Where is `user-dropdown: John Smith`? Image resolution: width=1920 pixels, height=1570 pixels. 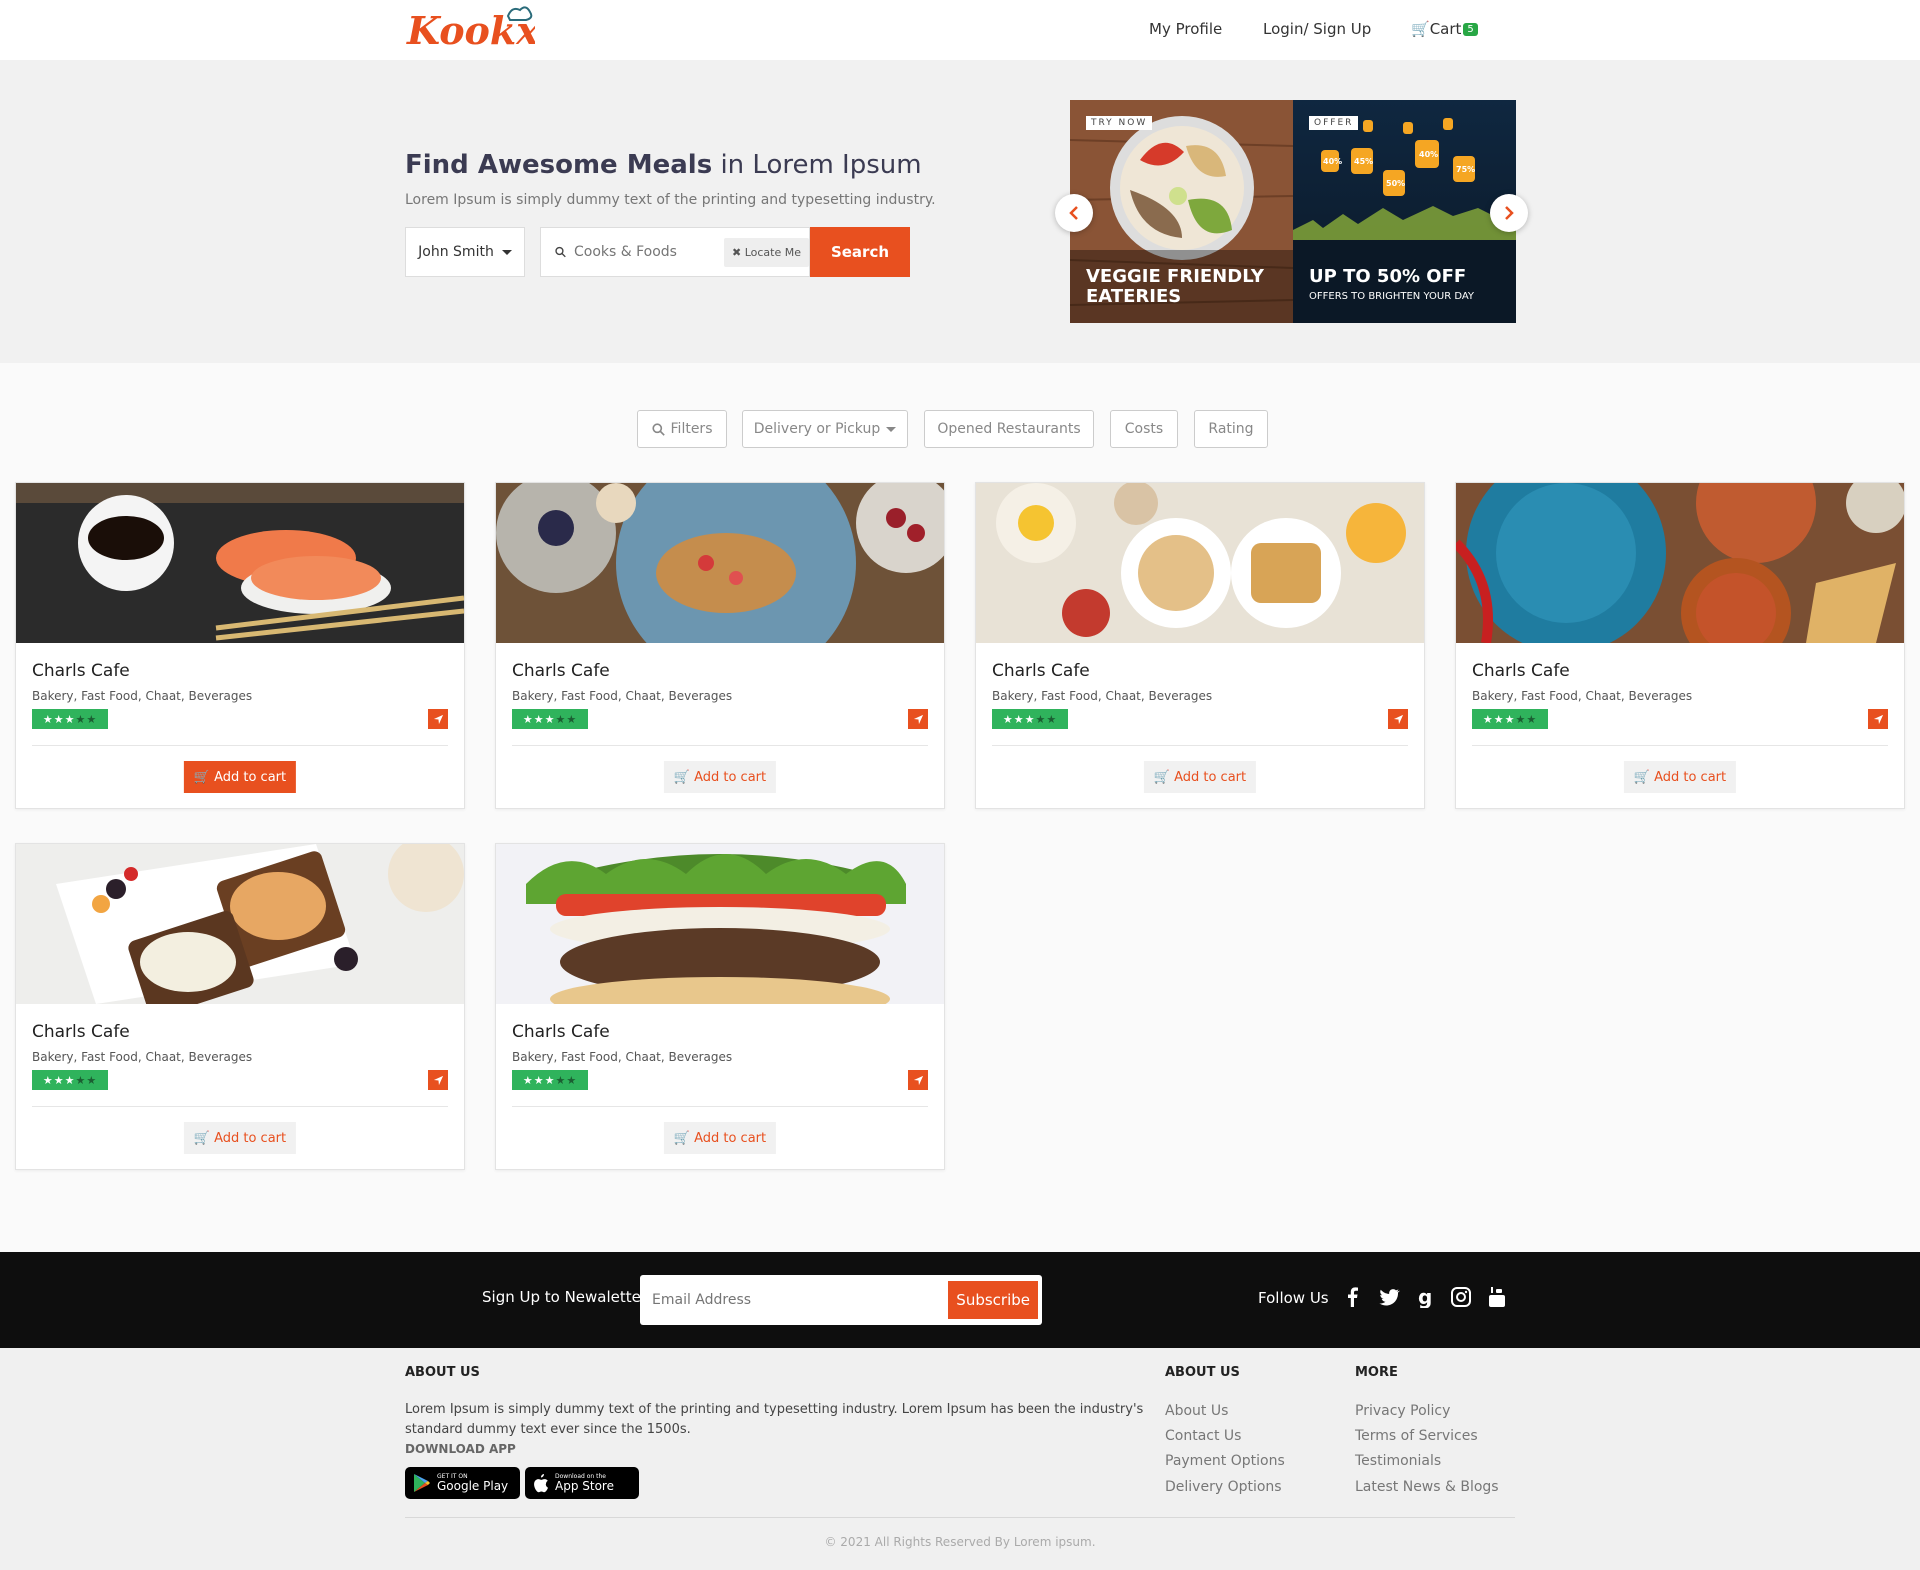 user-dropdown: John Smith is located at coordinates (465, 252).